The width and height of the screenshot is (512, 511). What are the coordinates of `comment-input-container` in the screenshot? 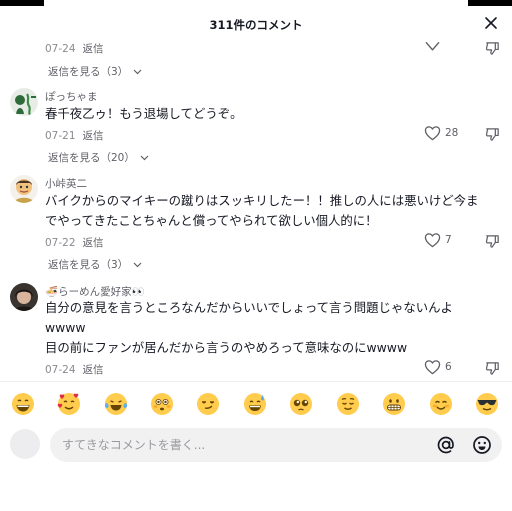 It's located at (276, 445).